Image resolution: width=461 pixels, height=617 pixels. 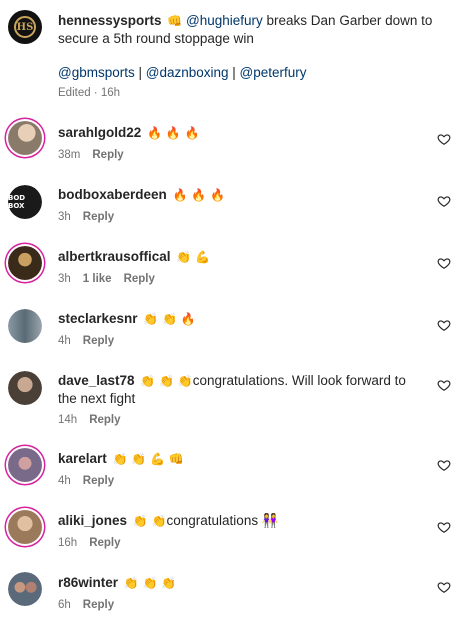 I want to click on comment-body: congratulations 👭, so click(x=222, y=520).